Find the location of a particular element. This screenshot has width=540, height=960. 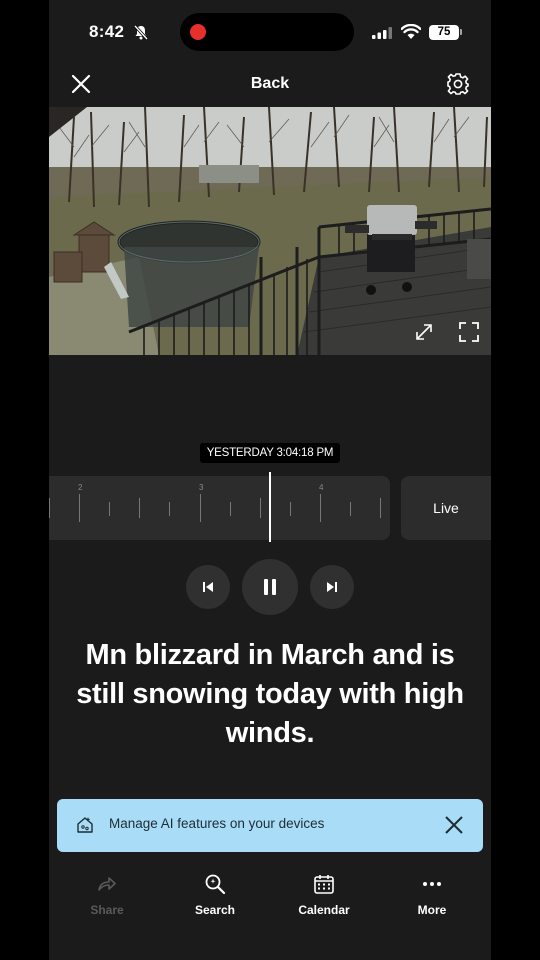

caption-line: still snowing today with high is located at coordinates (270, 694).